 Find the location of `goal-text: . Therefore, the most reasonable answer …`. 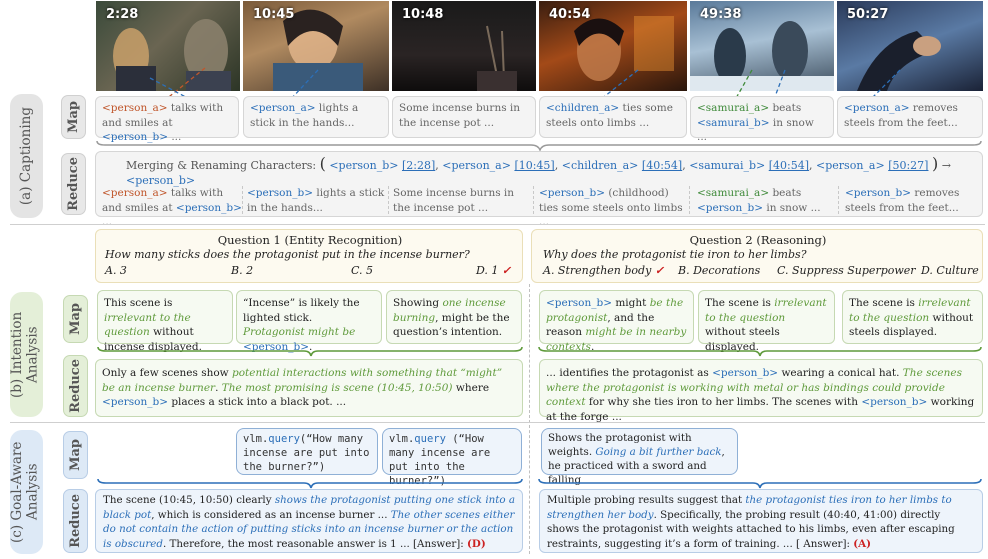

goal-text: . Therefore, the most reasonable answer … is located at coordinates (315, 543).